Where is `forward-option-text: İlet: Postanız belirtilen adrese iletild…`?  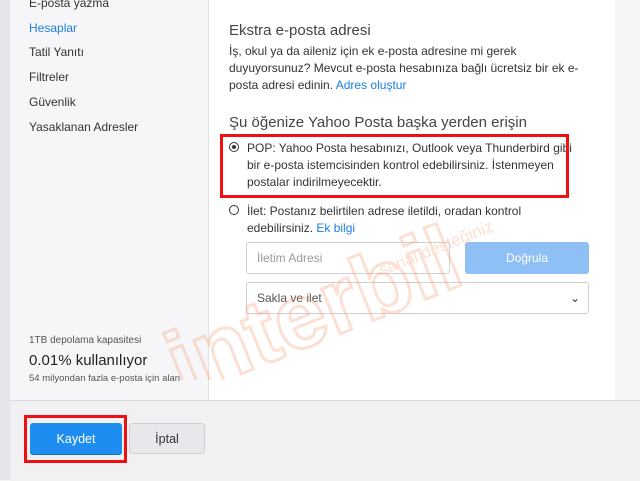 forward-option-text: İlet: Postanız belirtilen adrese iletild… is located at coordinates (410, 220).